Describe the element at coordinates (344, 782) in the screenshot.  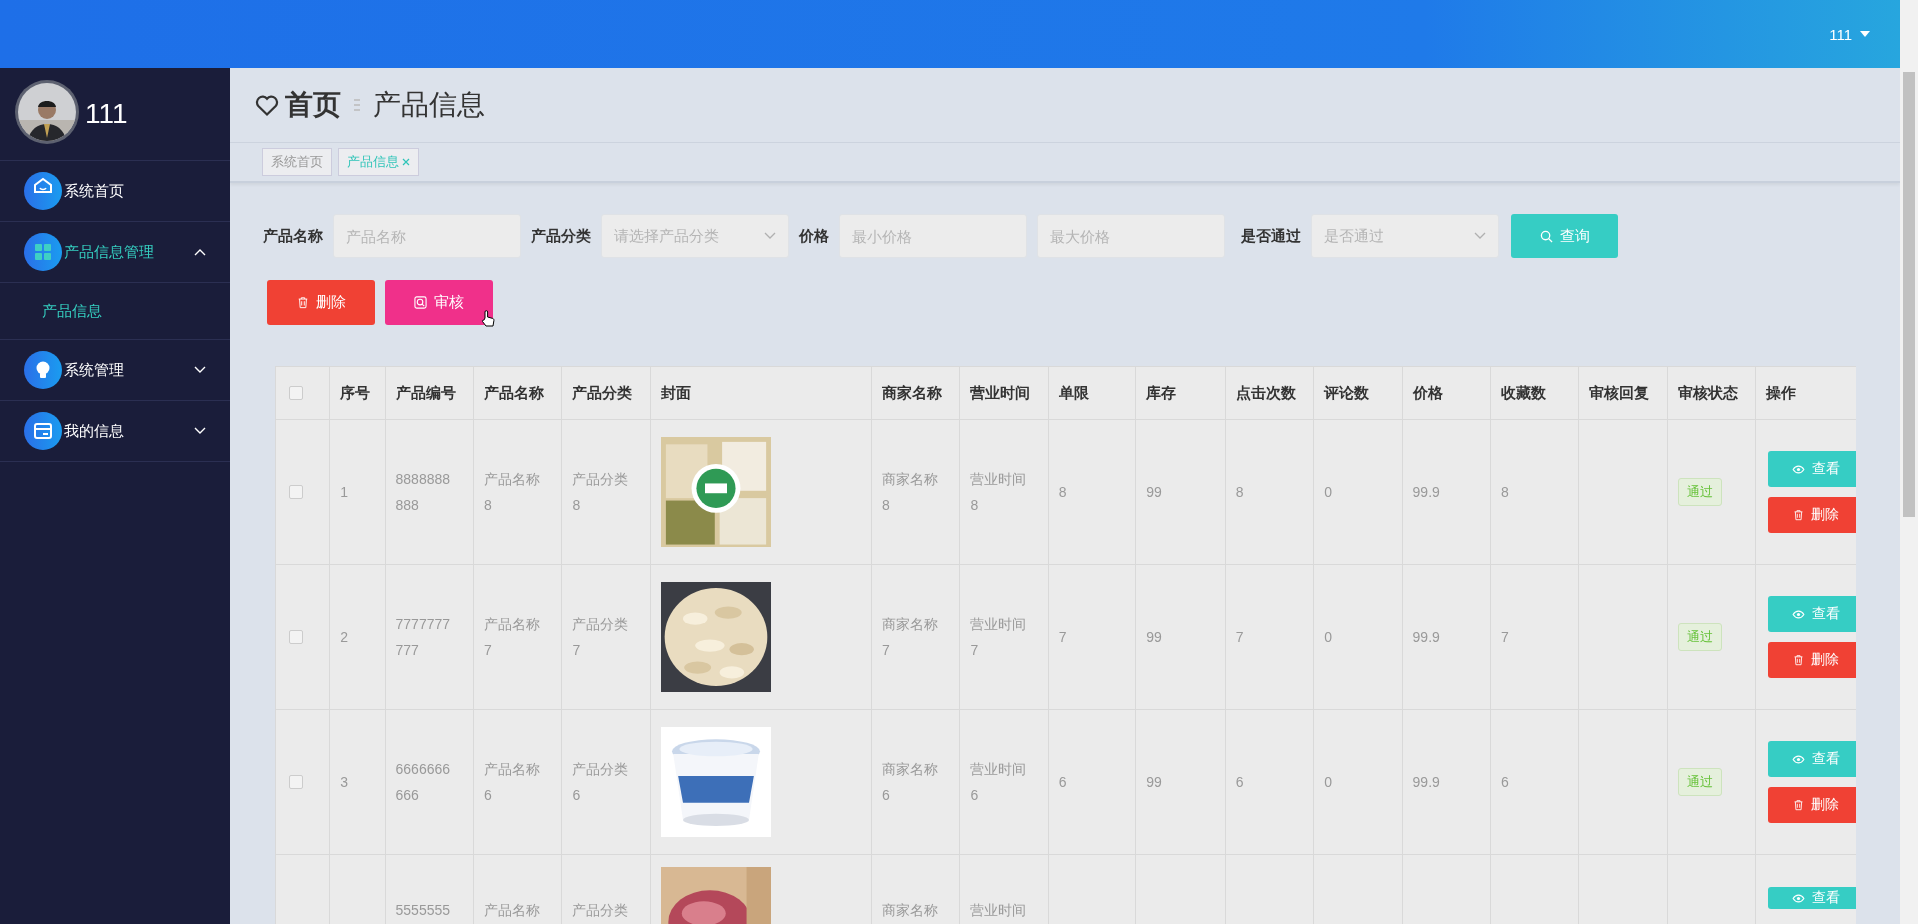
I see `table-cell: 3` at that location.